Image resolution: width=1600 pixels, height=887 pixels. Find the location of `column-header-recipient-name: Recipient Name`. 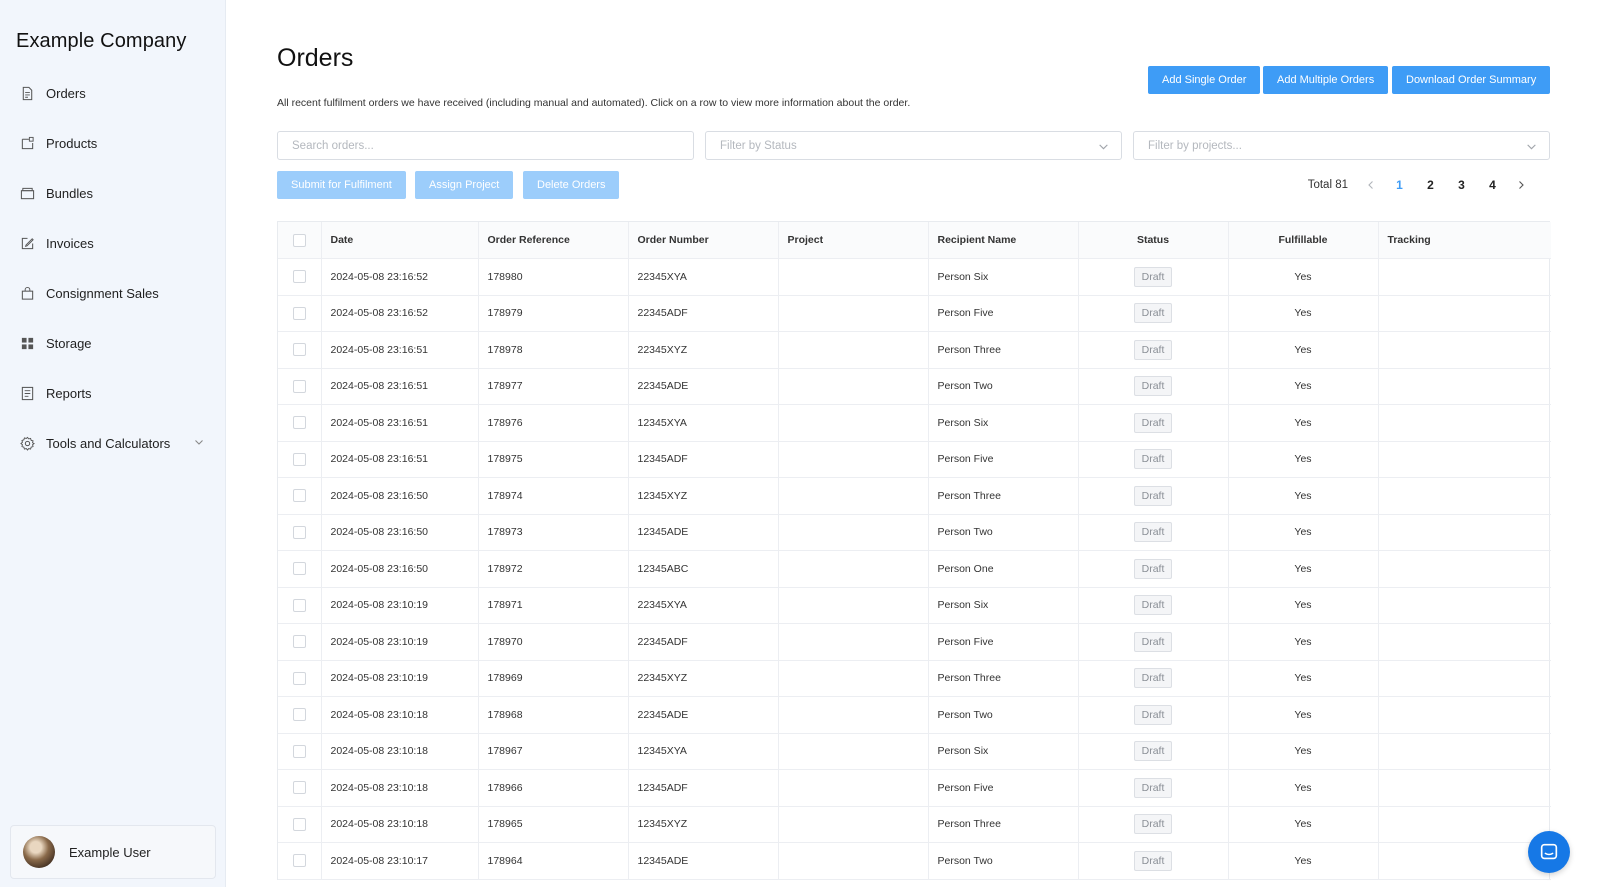

column-header-recipient-name: Recipient Name is located at coordinates (1003, 240).